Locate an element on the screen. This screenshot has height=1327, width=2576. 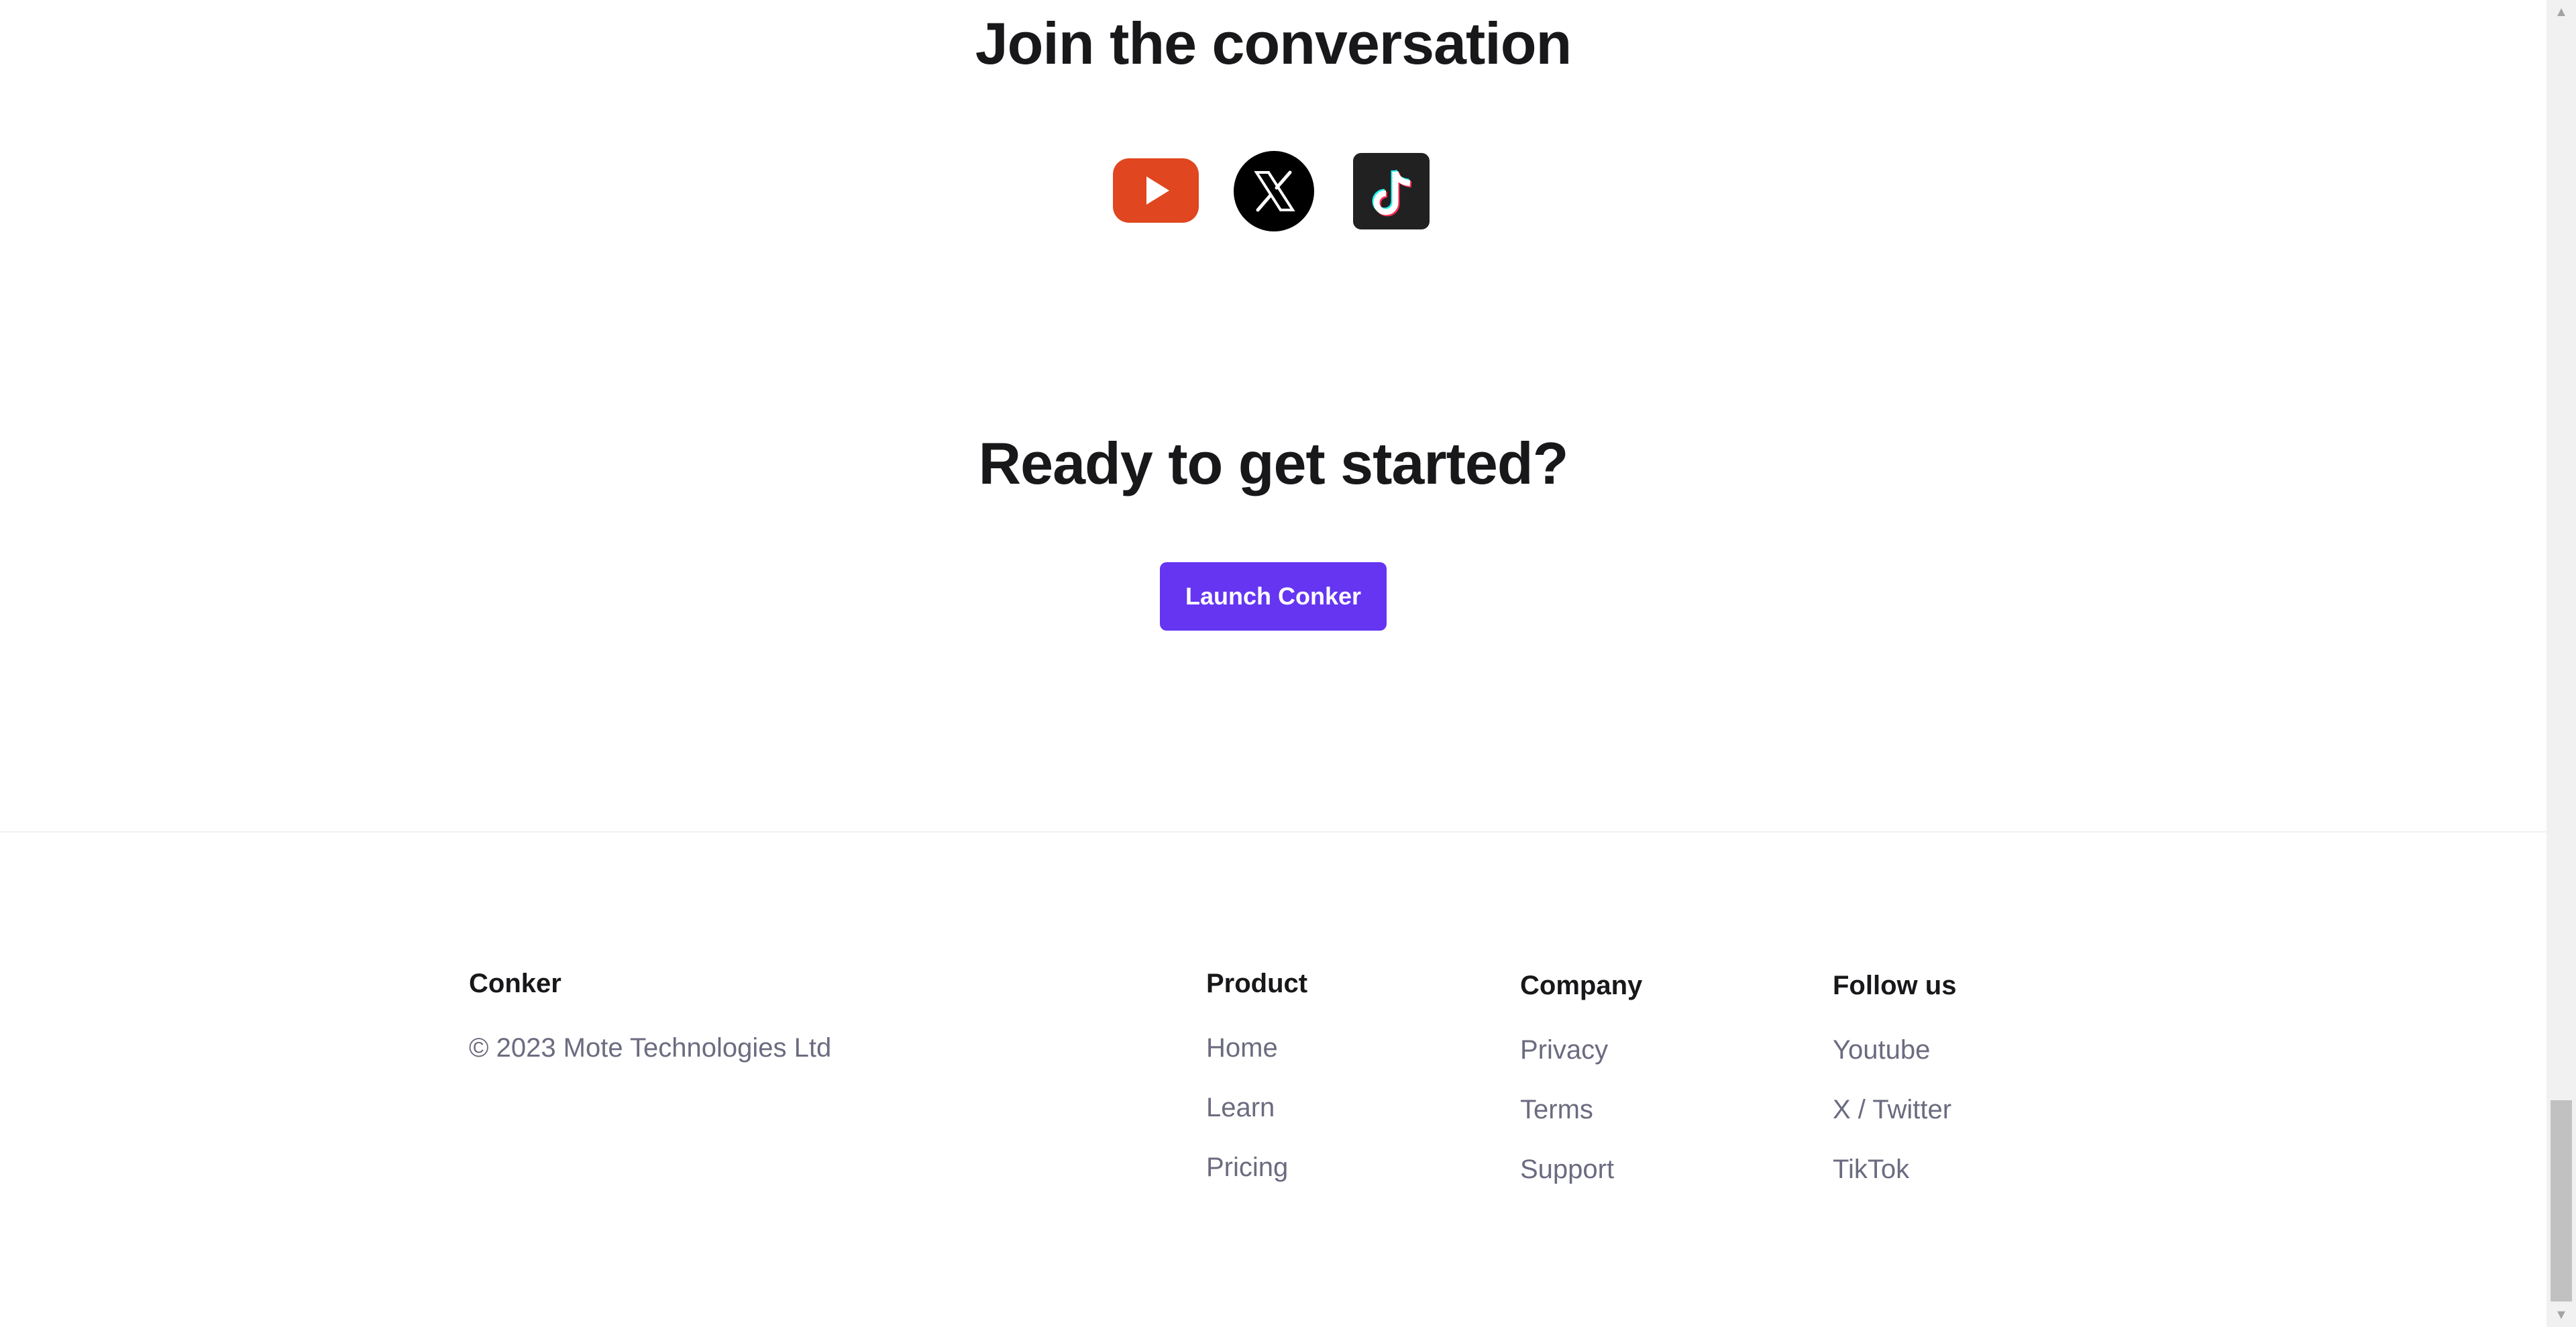
footer-link-pricing: Pricing is located at coordinates (1256, 1167).